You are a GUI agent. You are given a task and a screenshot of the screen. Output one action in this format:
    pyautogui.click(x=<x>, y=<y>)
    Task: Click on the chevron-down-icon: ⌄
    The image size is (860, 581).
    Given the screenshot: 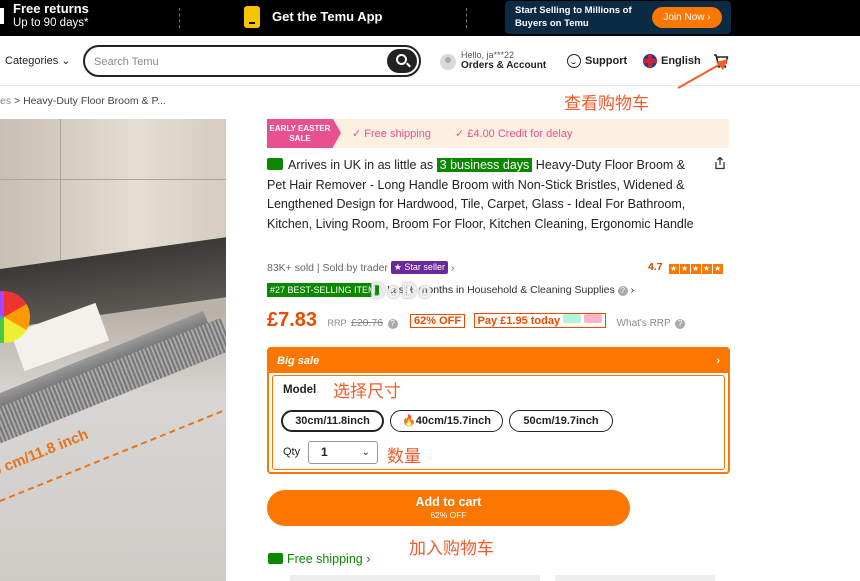 What is the action you would take?
    pyautogui.click(x=365, y=452)
    